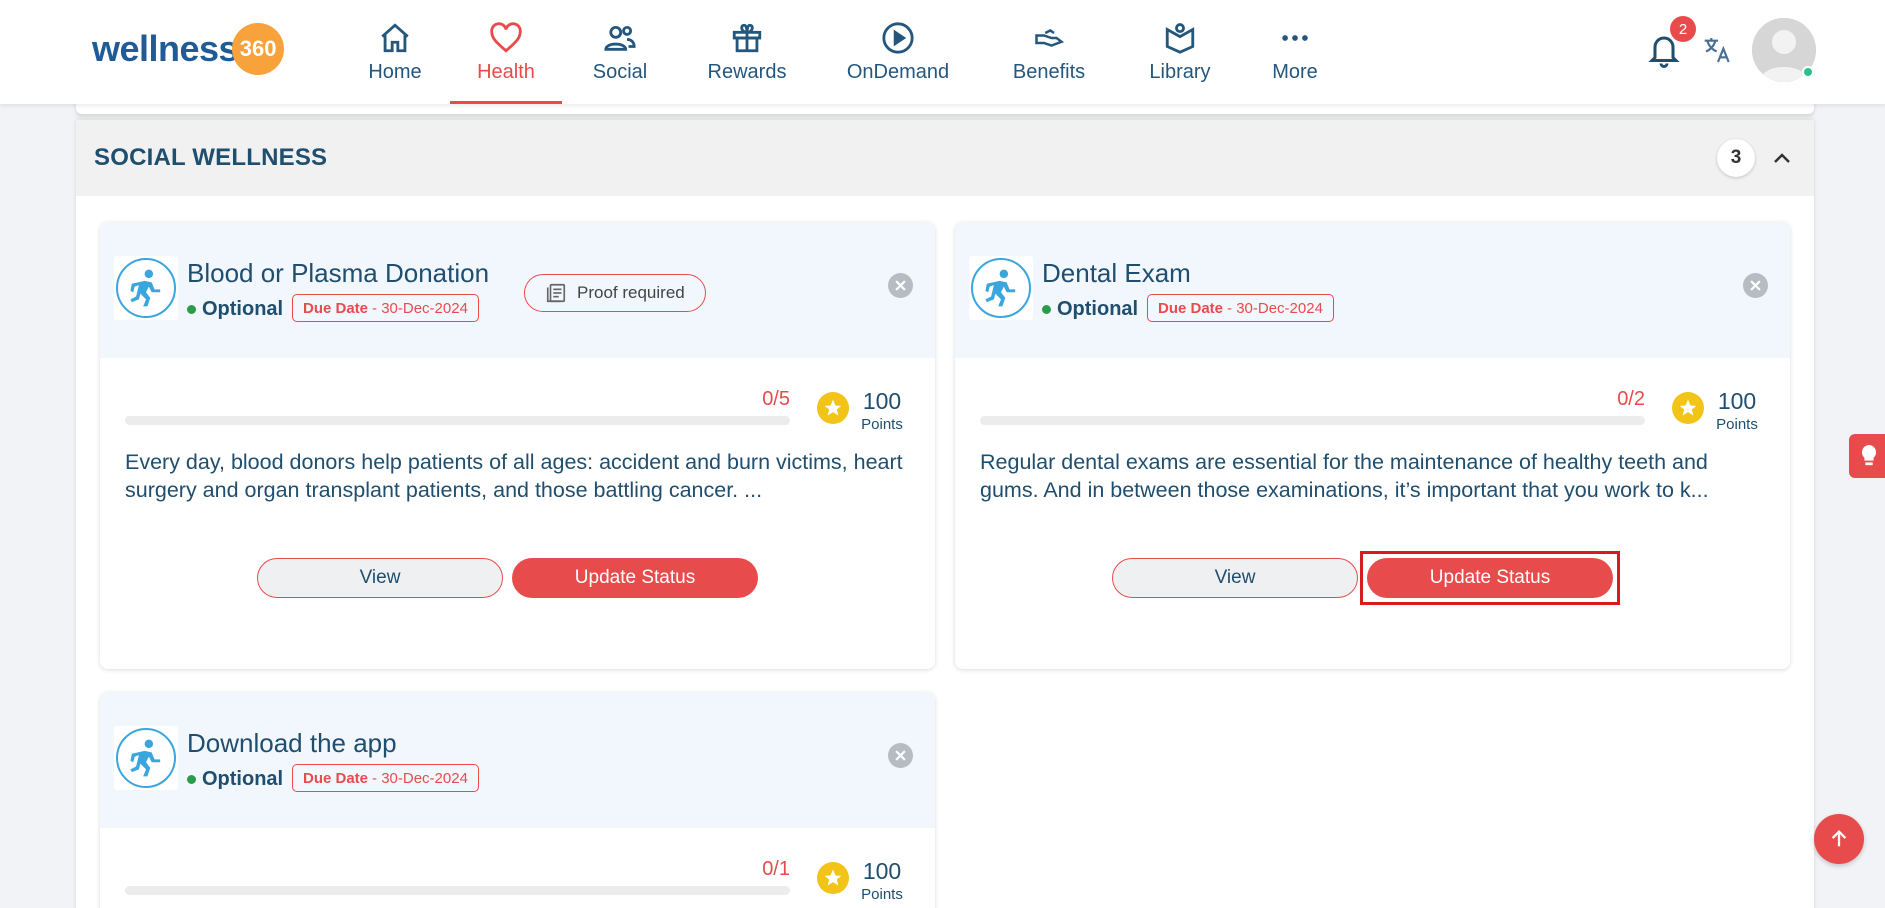 The width and height of the screenshot is (1885, 908). I want to click on progress-count: 0/2, so click(1631, 399).